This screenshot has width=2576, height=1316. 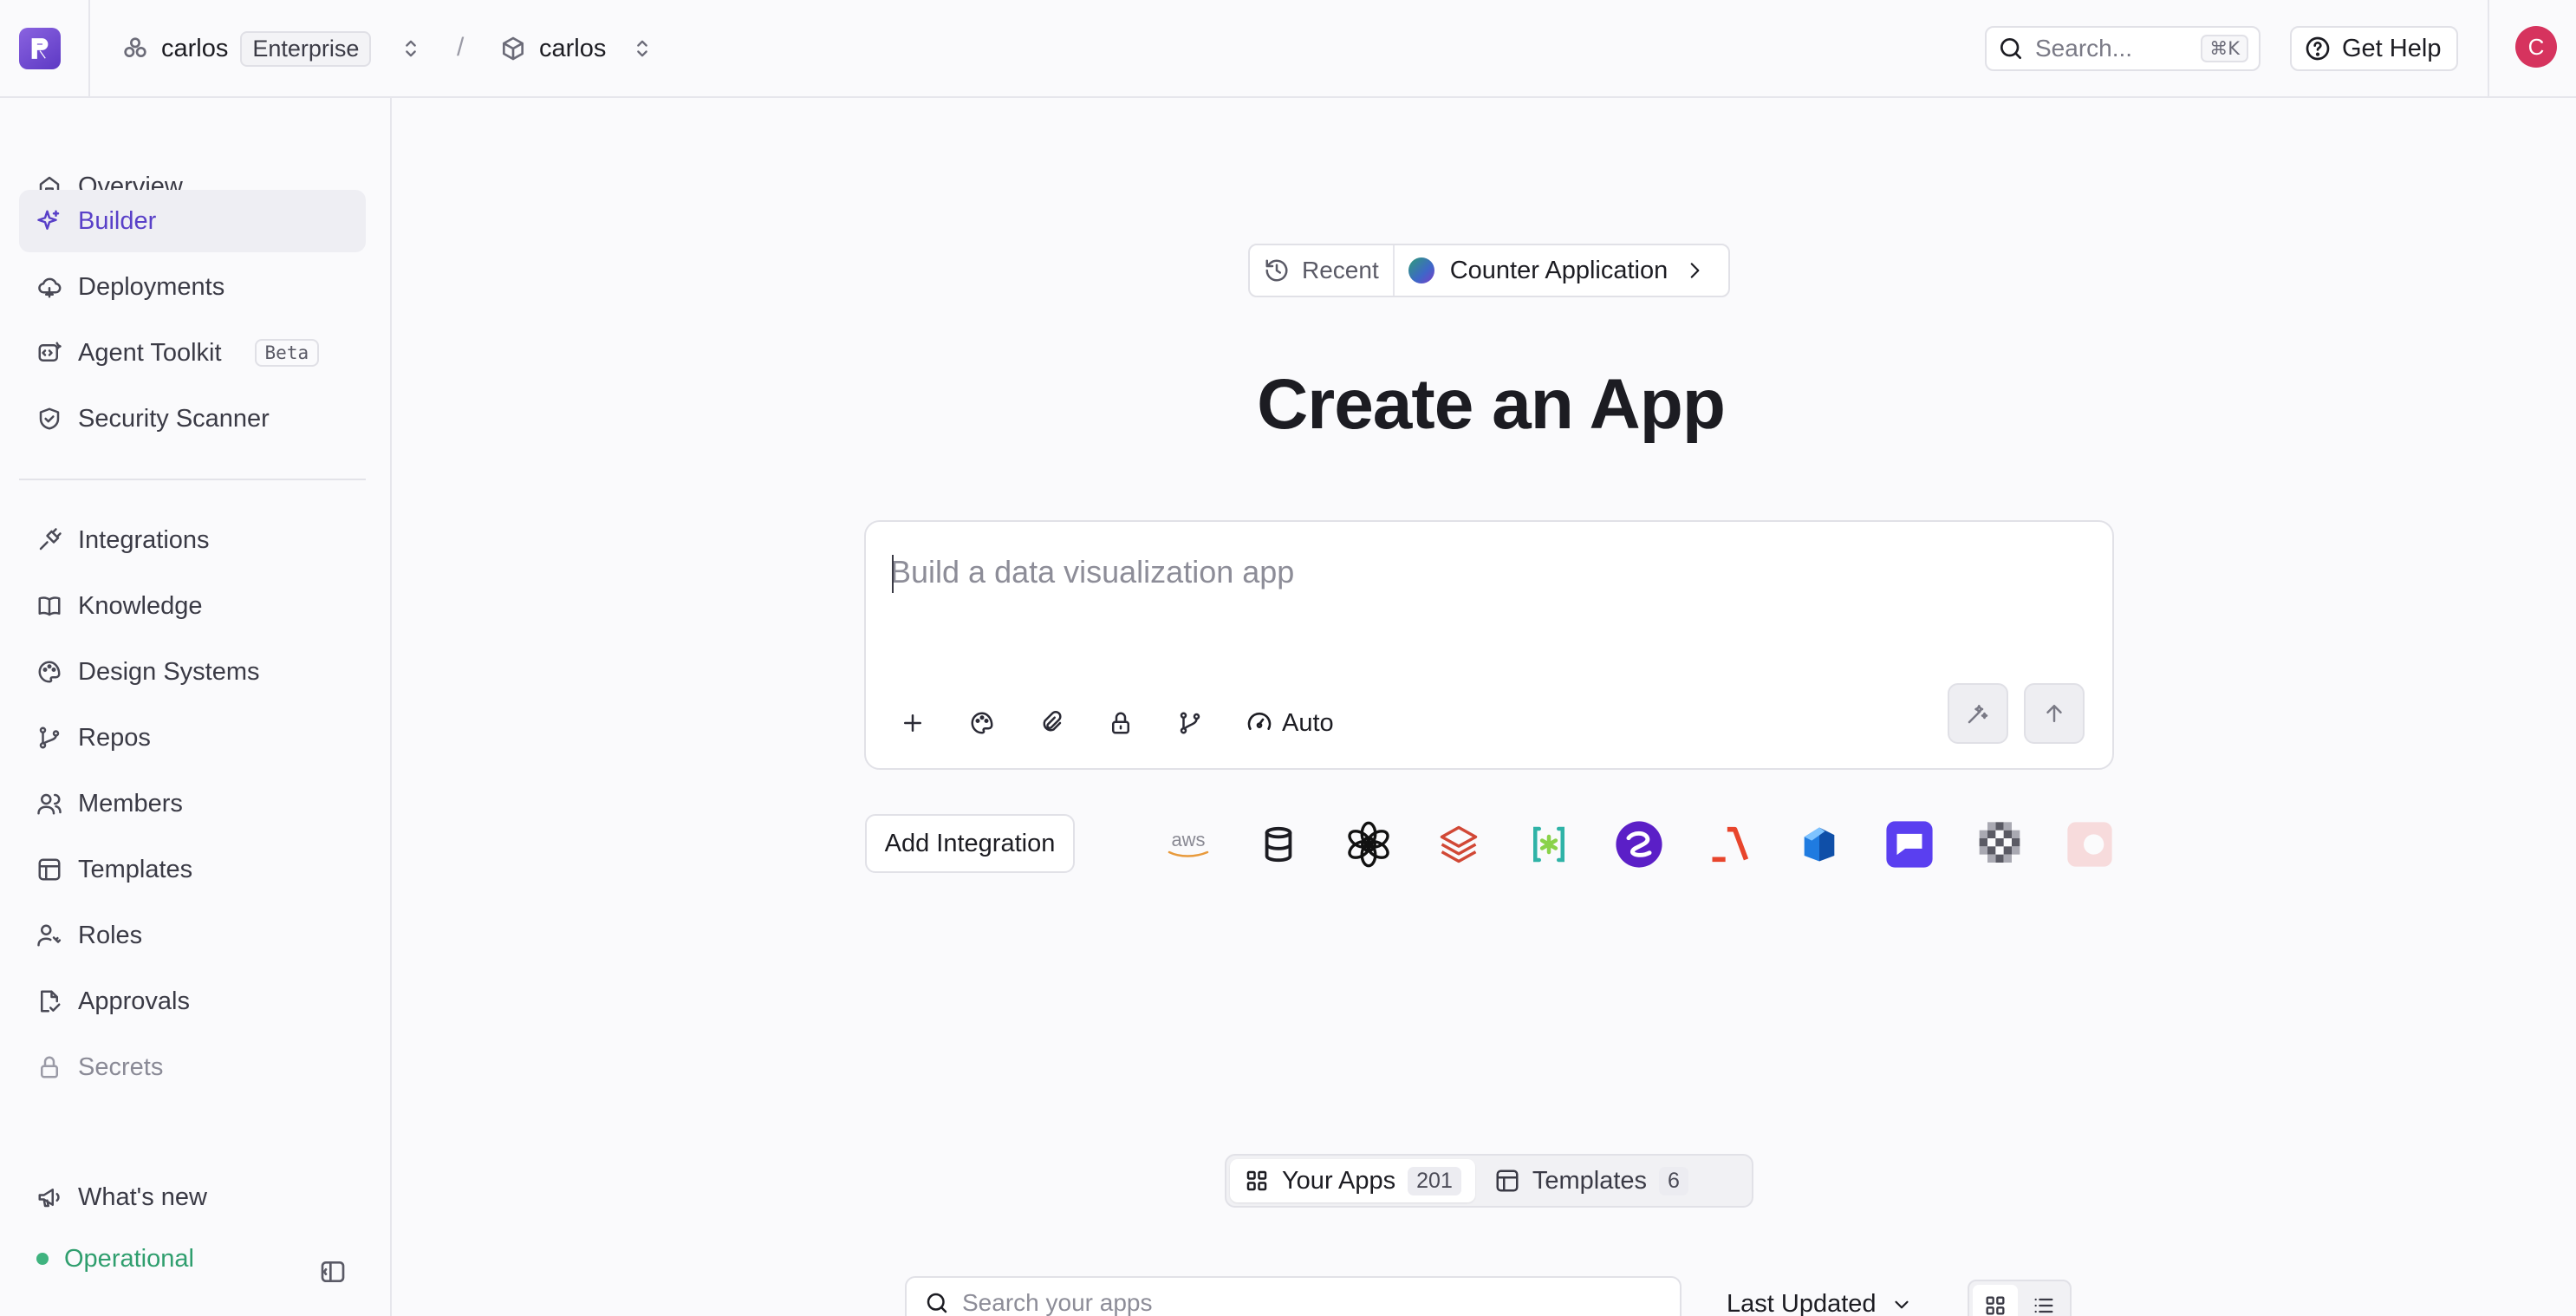 I want to click on apps-tabs: Your Apps 201 Templates 6, so click(x=1489, y=1181).